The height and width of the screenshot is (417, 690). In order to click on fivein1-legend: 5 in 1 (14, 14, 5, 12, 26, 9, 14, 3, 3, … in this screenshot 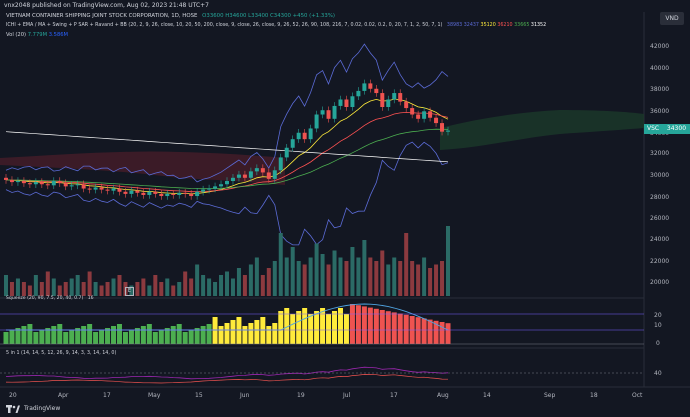, I will do `click(61, 353)`.